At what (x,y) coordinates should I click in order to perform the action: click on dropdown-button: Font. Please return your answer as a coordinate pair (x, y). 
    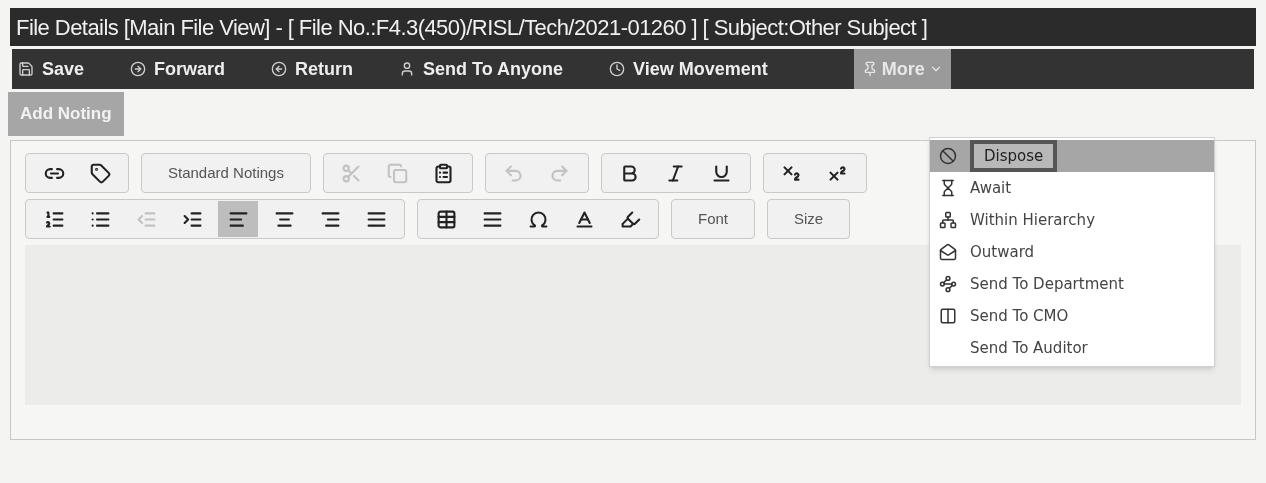
    Looking at the image, I should click on (713, 219).